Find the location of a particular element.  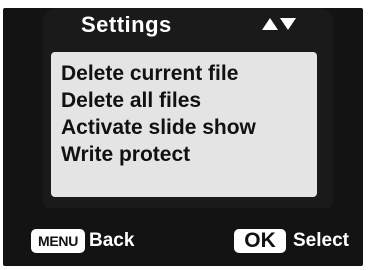

menu-item-activate-slide-show: Activate slide show is located at coordinates (158, 128).